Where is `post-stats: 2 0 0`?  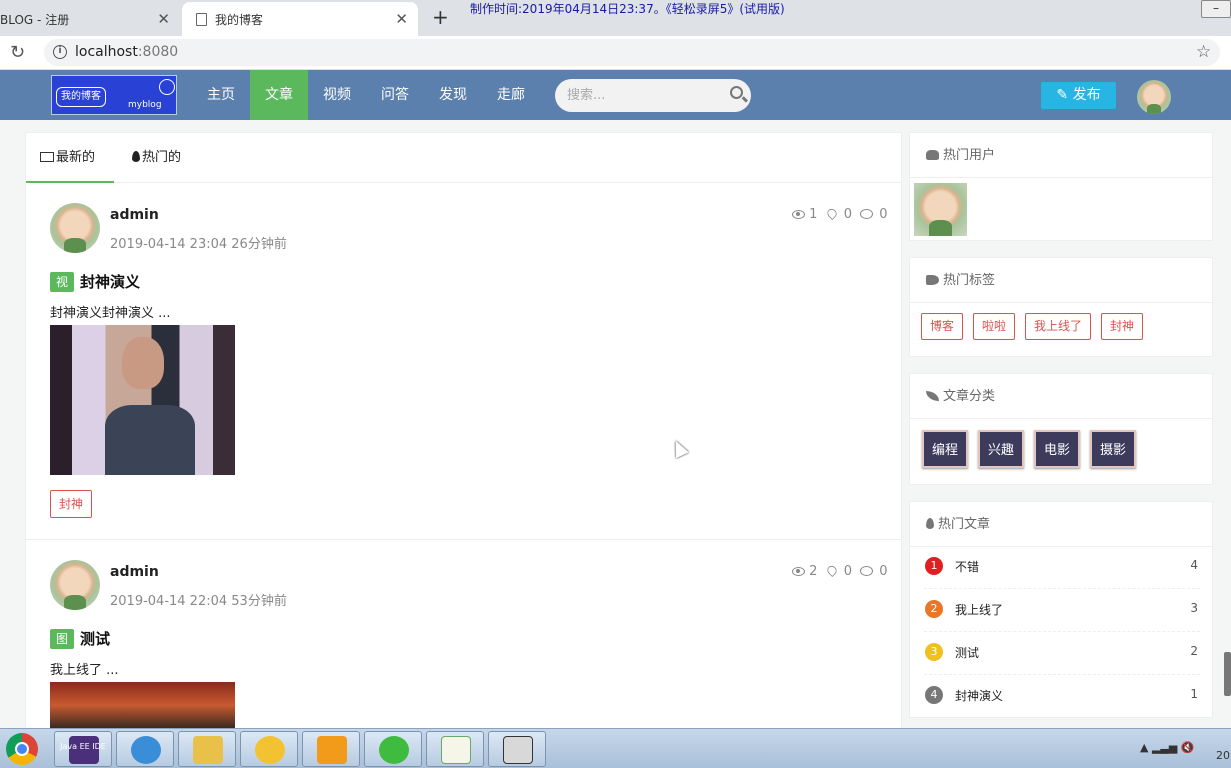
post-stats: 2 0 0 is located at coordinates (840, 571).